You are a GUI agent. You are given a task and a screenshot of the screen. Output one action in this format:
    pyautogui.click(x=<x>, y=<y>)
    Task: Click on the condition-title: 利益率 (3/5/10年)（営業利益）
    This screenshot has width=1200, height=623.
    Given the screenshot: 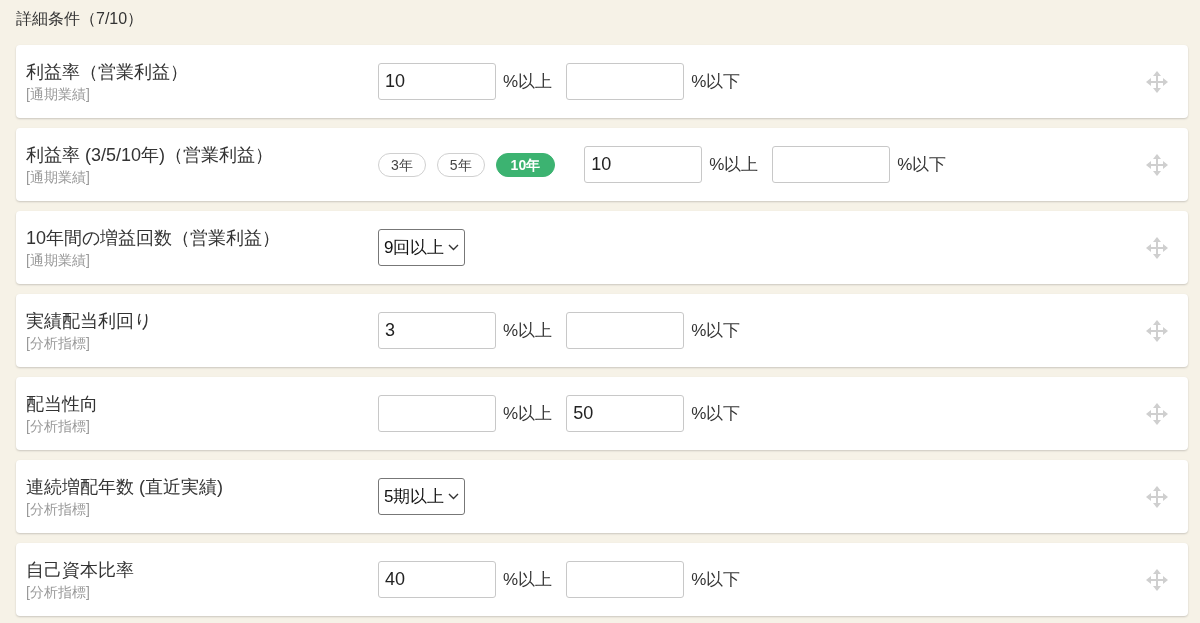 What is the action you would take?
    pyautogui.click(x=150, y=155)
    